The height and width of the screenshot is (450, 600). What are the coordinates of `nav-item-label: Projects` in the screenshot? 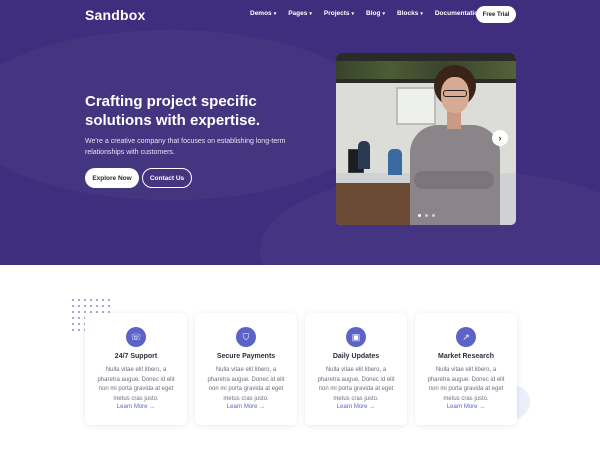 It's located at (336, 13).